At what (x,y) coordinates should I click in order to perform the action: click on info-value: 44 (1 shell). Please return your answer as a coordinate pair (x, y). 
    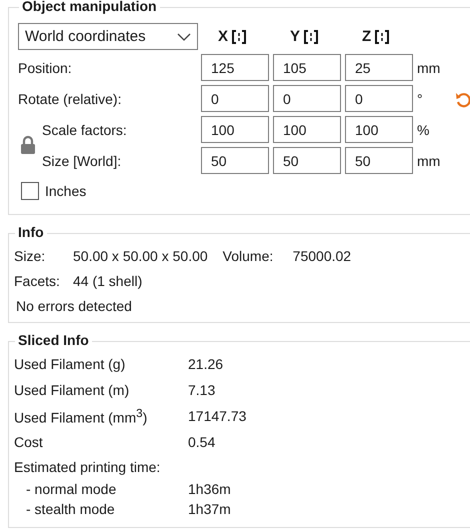
    Looking at the image, I should click on (107, 280).